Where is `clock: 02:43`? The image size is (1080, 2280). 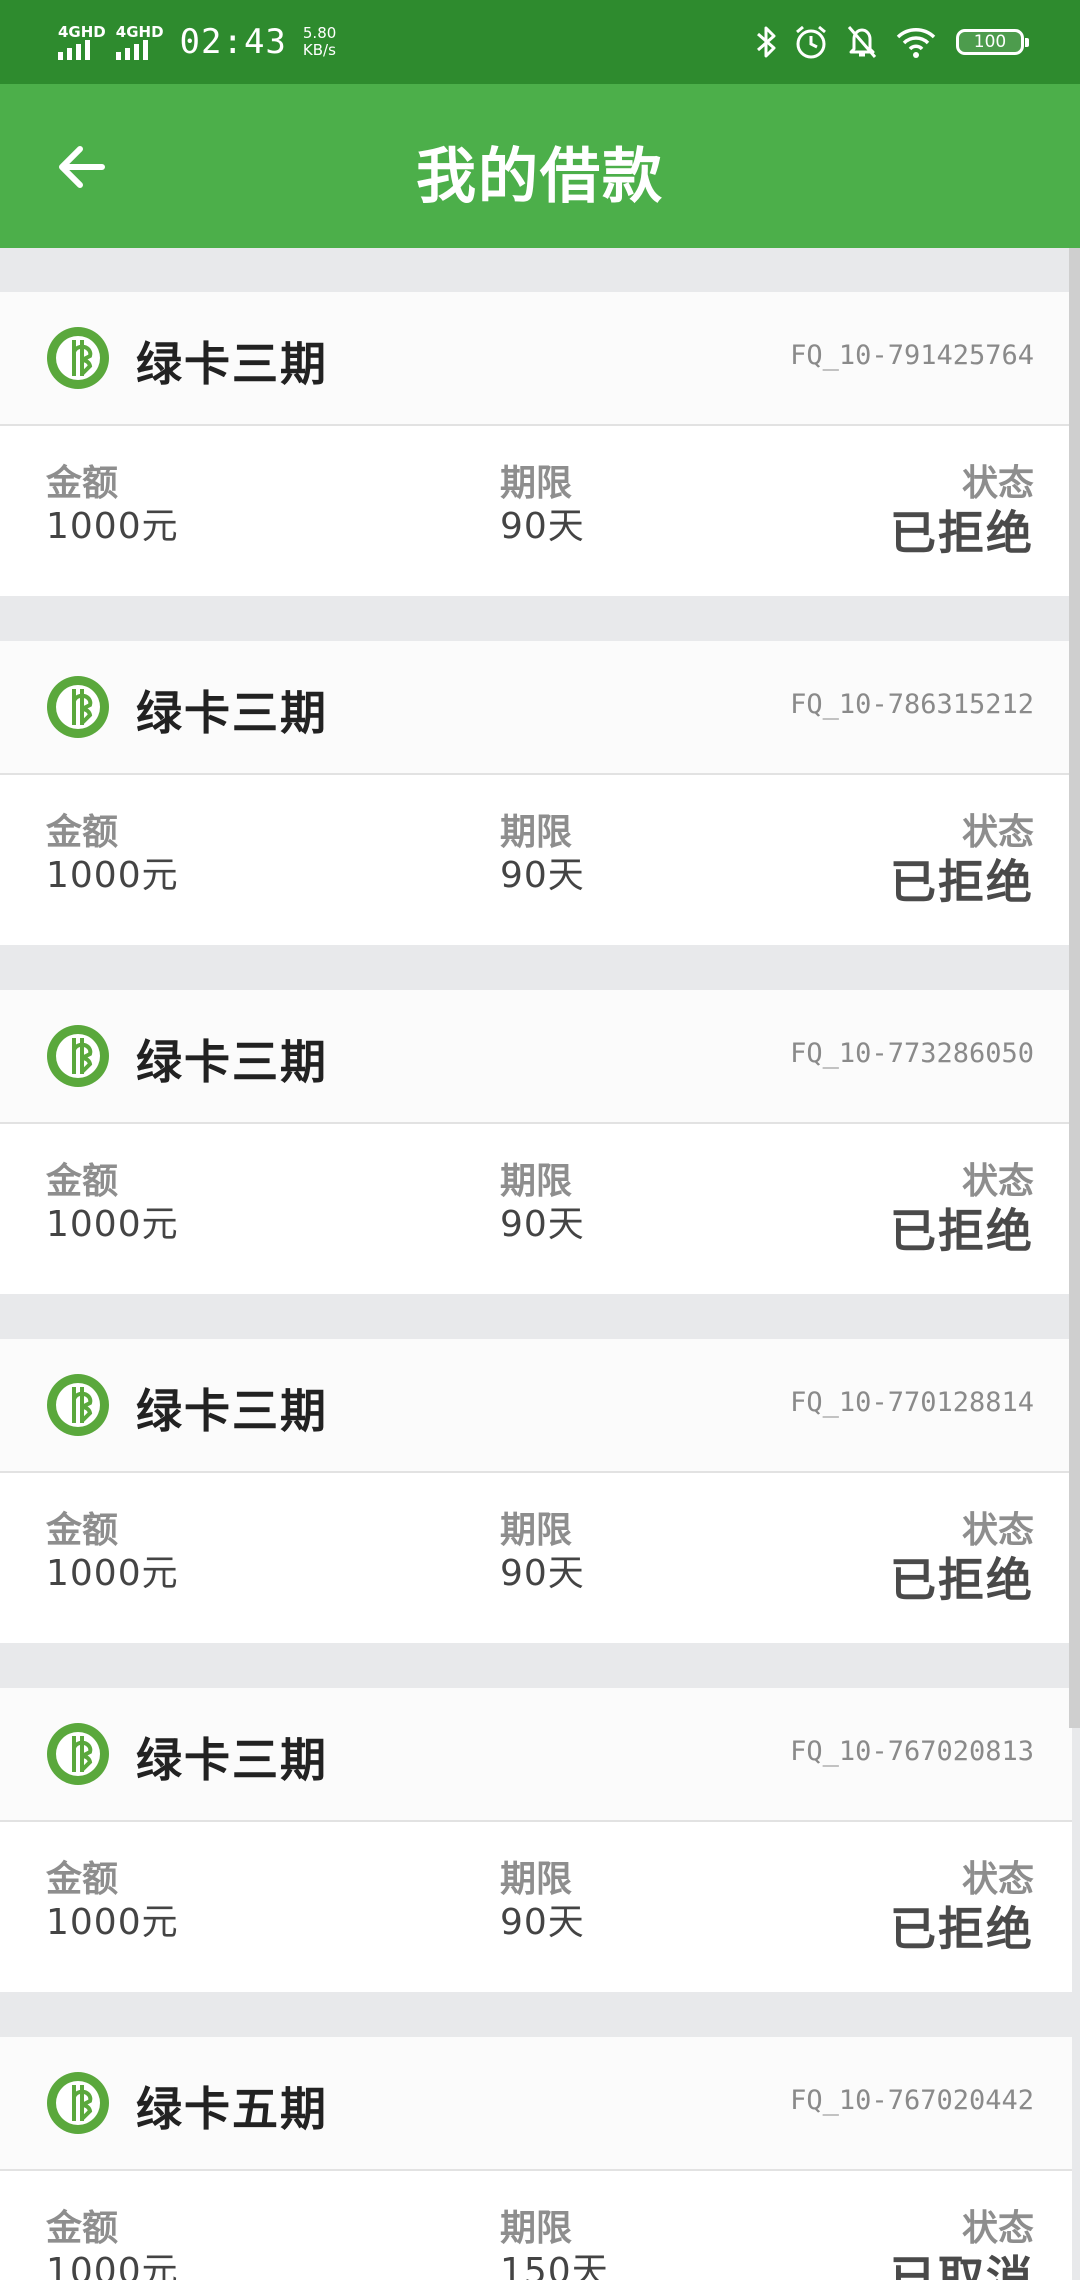
clock: 02:43 is located at coordinates (233, 42).